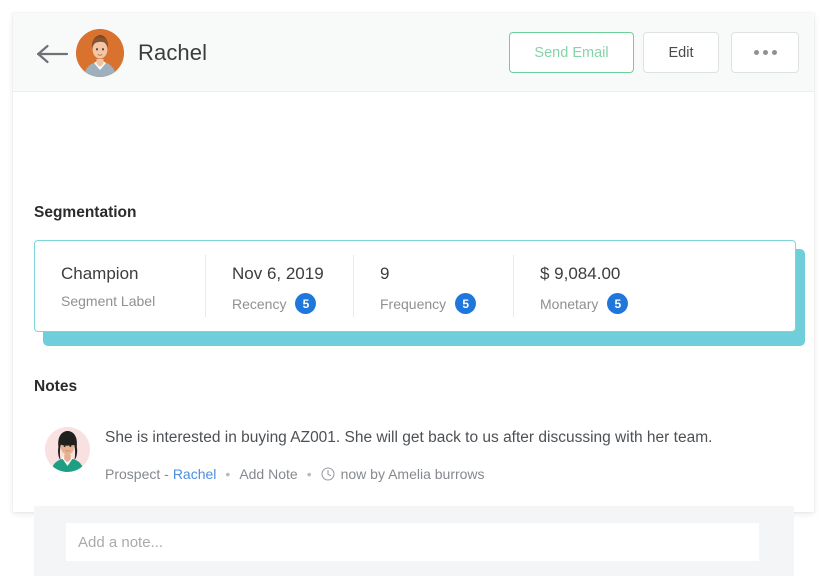  I want to click on monetary-value: $ 9,084.00, so click(580, 273).